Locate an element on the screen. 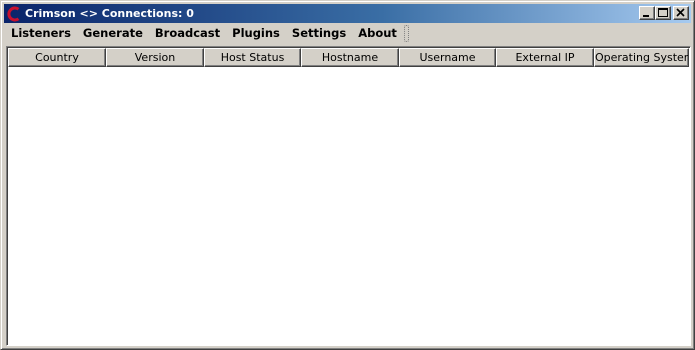 The width and height of the screenshot is (695, 350). close-button is located at coordinates (681, 13).